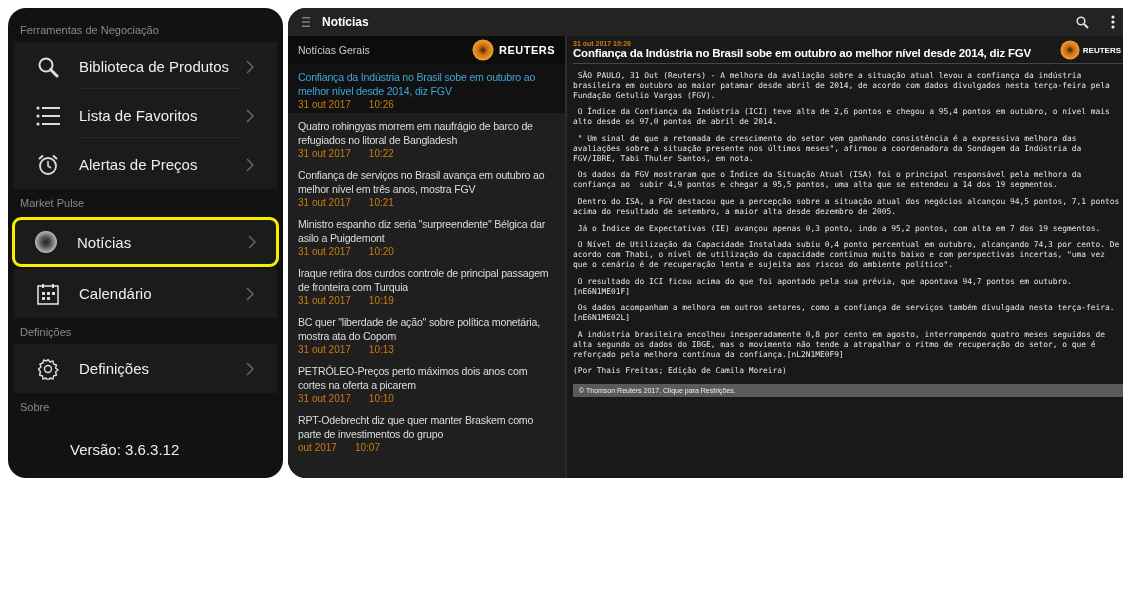  I want to click on news-item: BC quer "liberdade de ação" sobre política monetária, mostra ata do Copom 31 out 2017 10:13, so click(426, 333).